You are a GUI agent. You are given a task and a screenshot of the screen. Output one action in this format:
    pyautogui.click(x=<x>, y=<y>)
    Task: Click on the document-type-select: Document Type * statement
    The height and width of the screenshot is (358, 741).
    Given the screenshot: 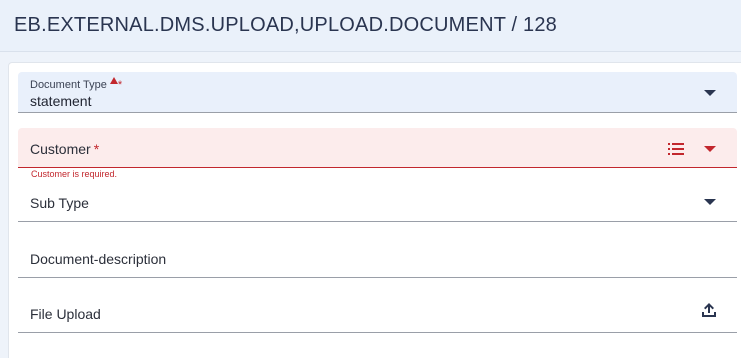 What is the action you would take?
    pyautogui.click(x=377, y=92)
    